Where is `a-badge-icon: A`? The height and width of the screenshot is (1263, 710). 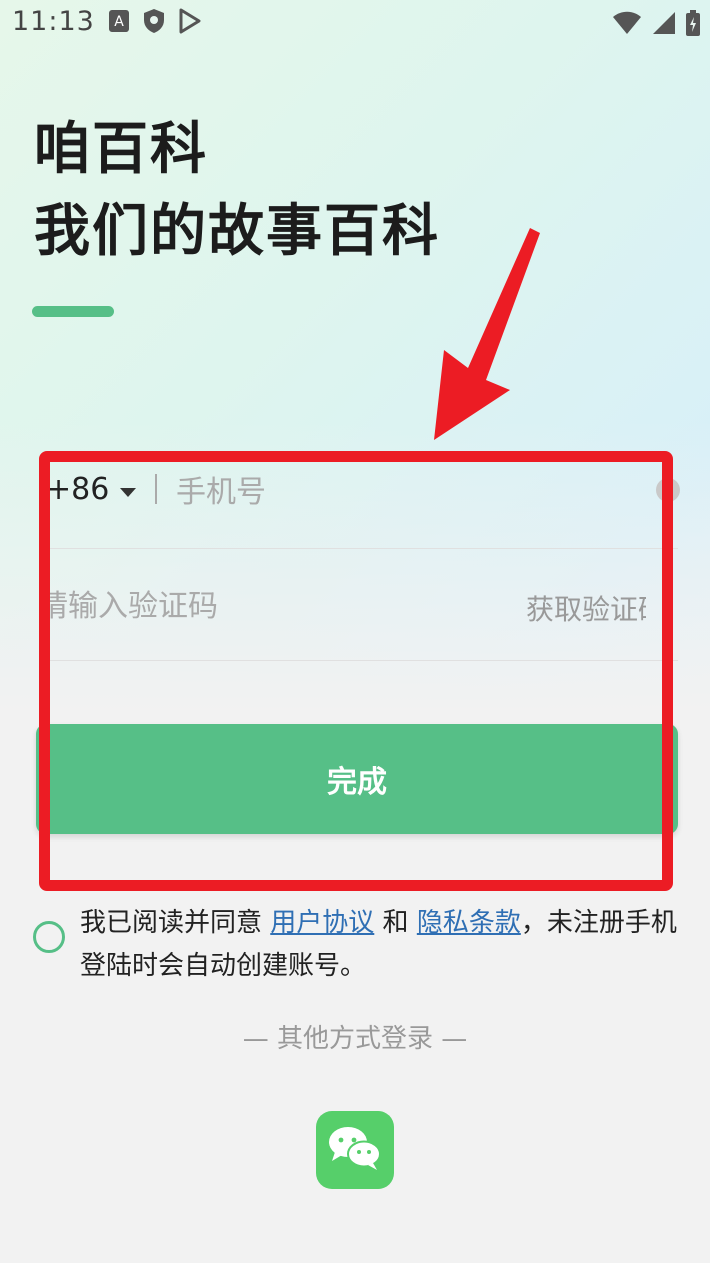 a-badge-icon: A is located at coordinates (119, 23).